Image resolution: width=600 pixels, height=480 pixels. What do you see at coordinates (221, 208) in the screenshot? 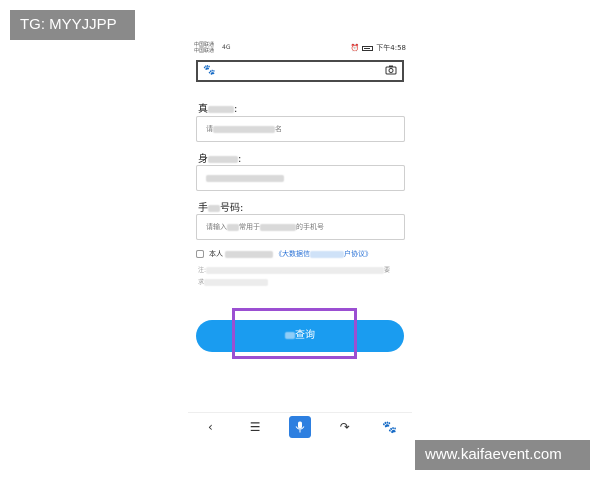
I see `phone-label: 手号码:` at bounding box center [221, 208].